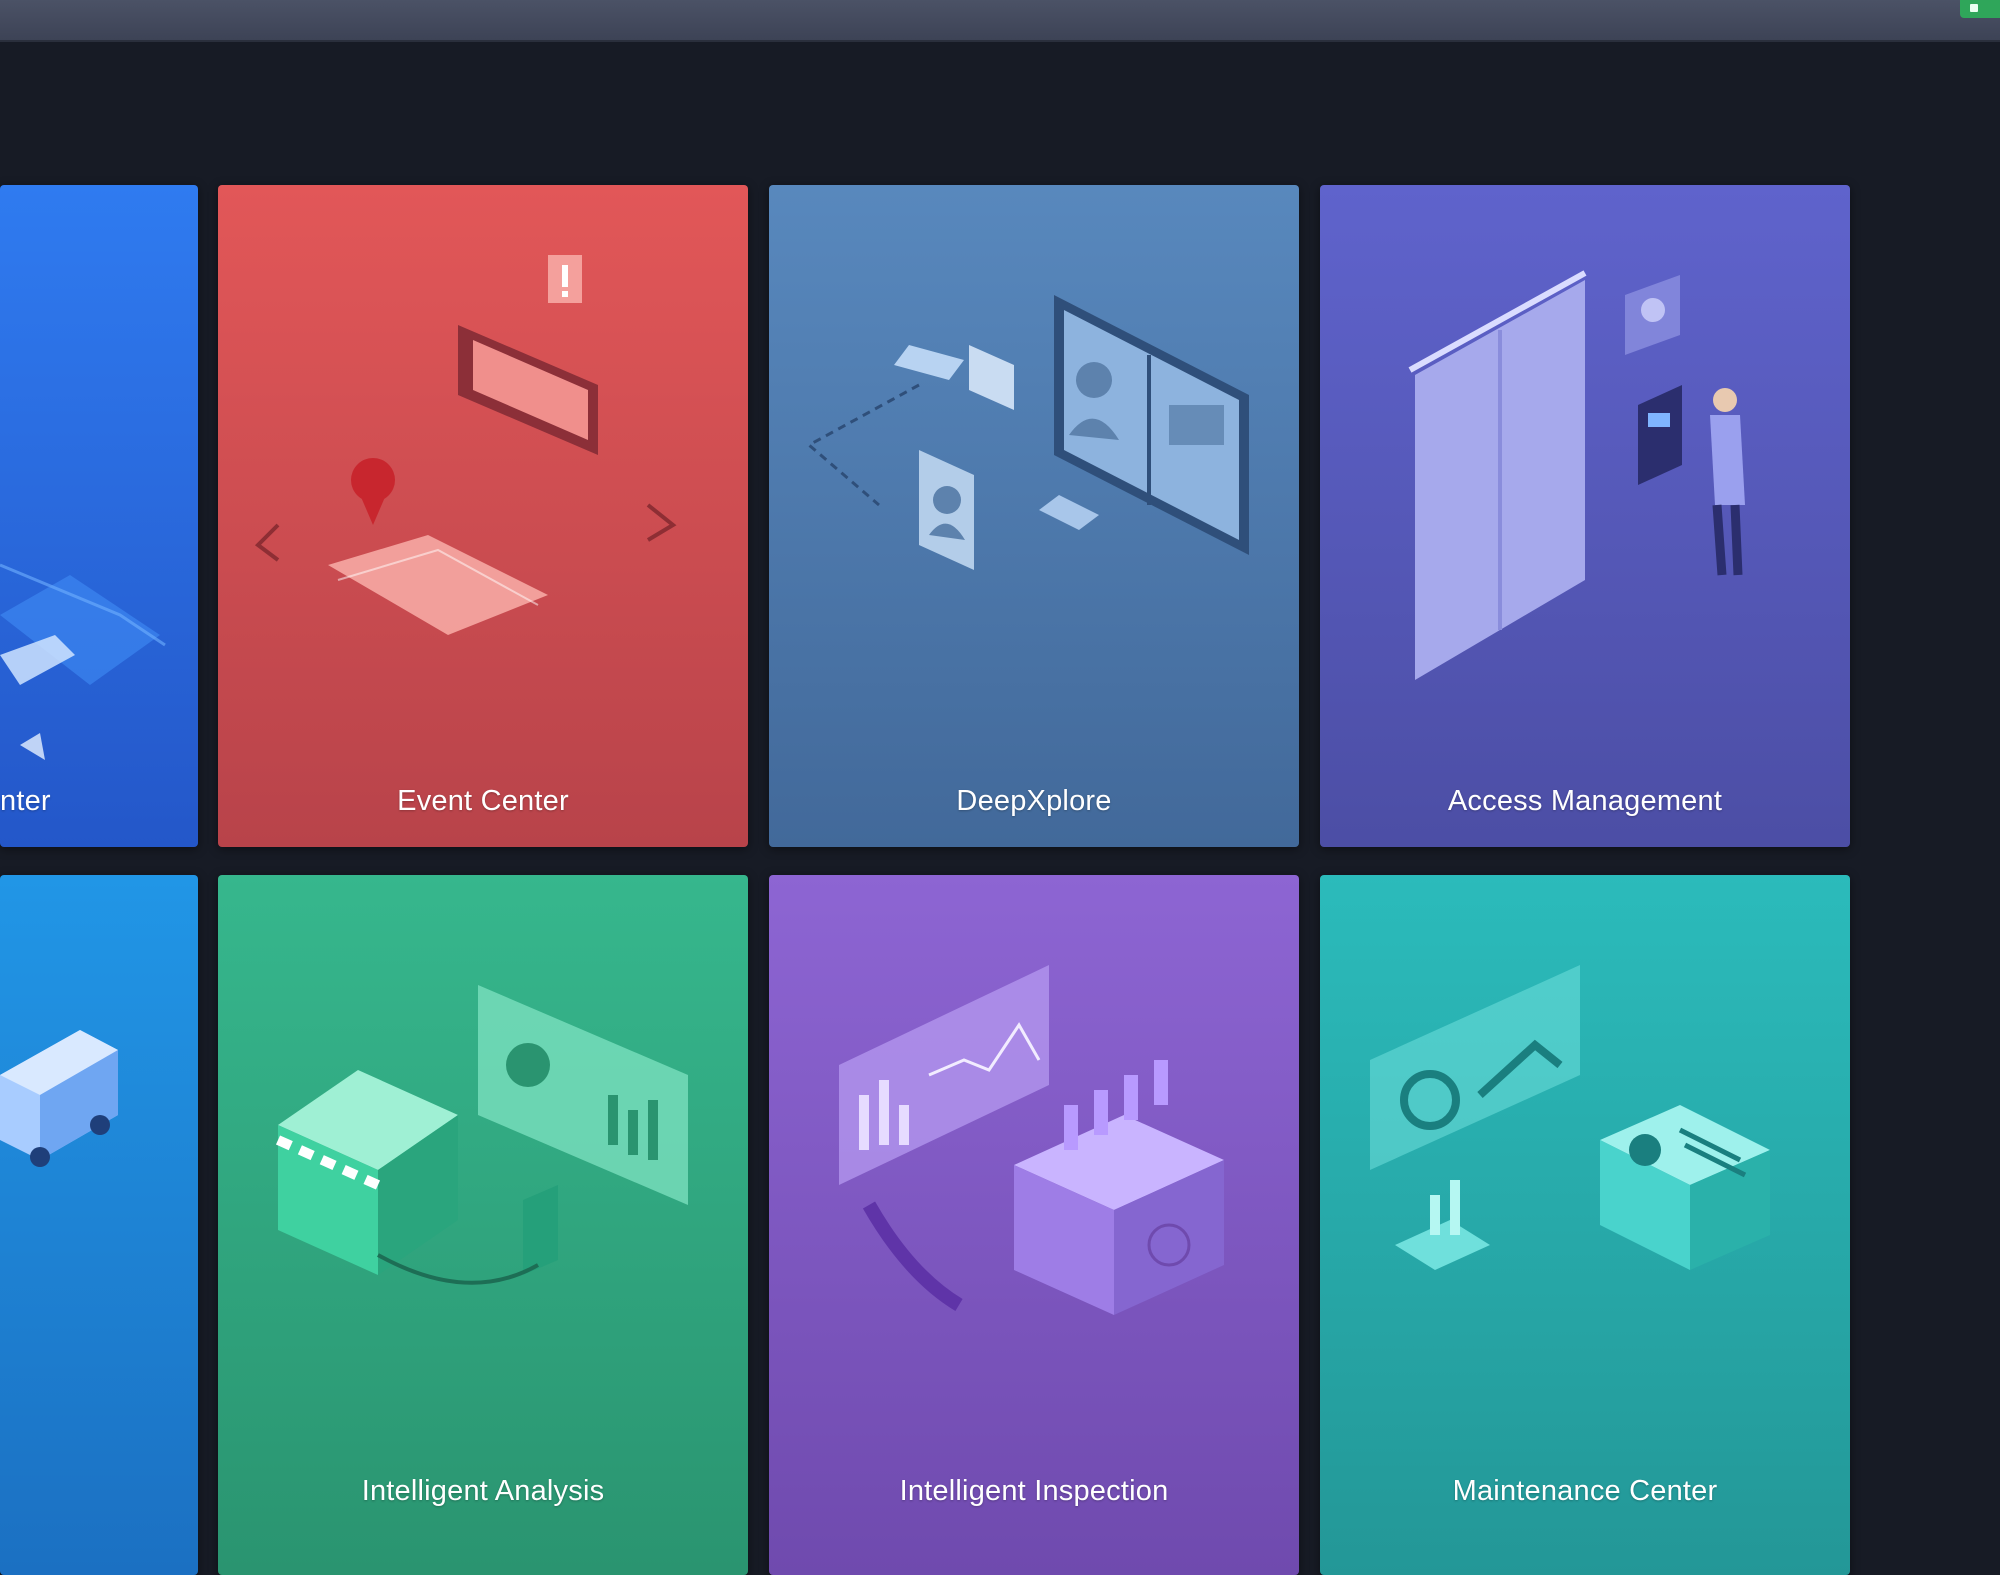  Describe the element at coordinates (483, 1491) in the screenshot. I see `tile-label: Intelligent Analysis` at that location.